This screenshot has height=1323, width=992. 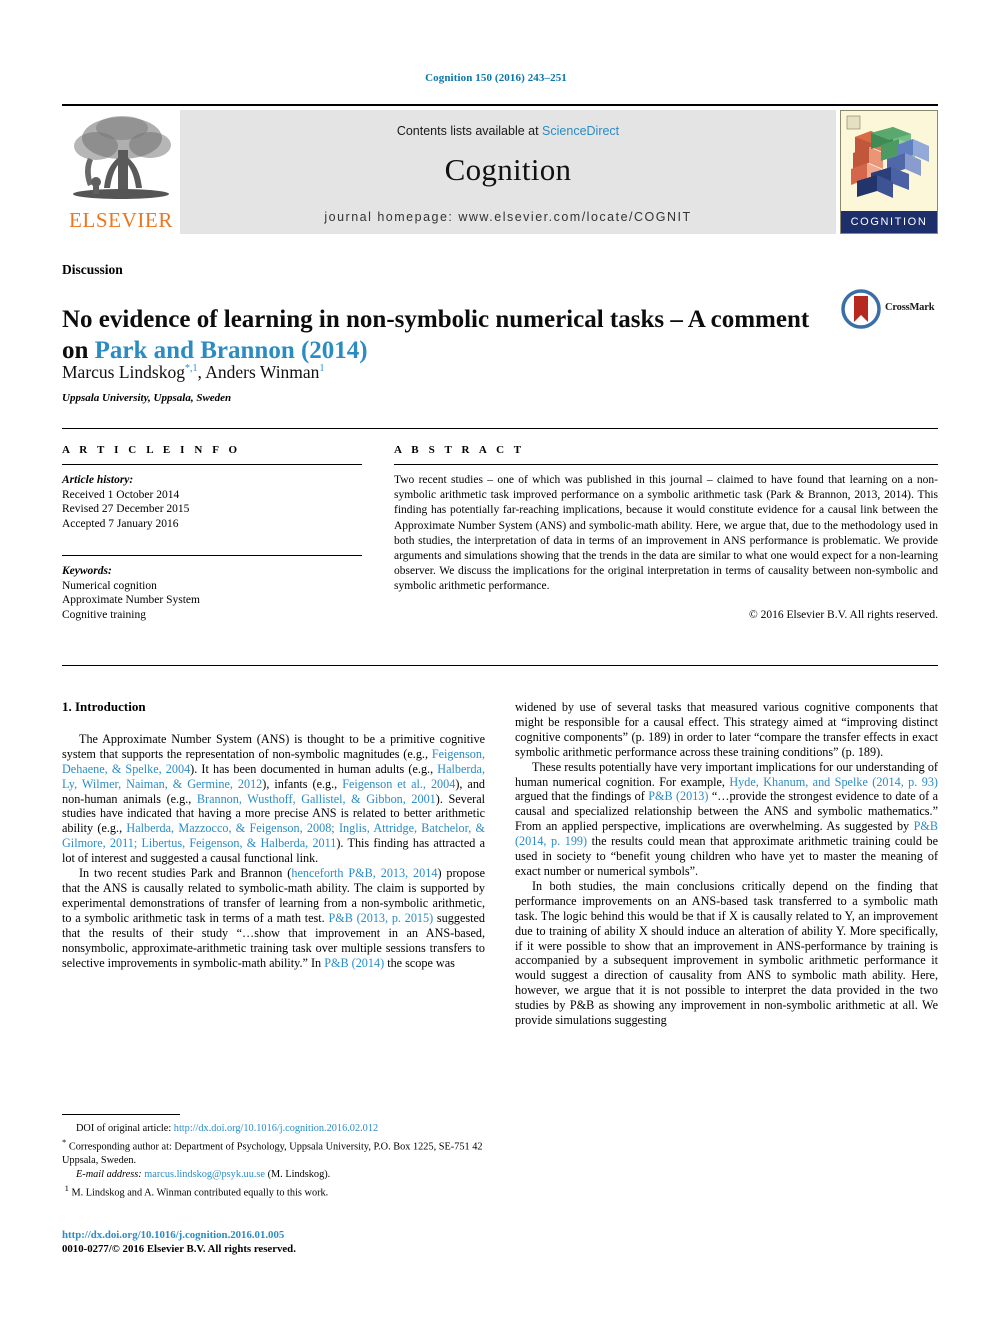 What do you see at coordinates (120, 523) in the screenshot?
I see `history-item: Accepted 7 January 2016` at bounding box center [120, 523].